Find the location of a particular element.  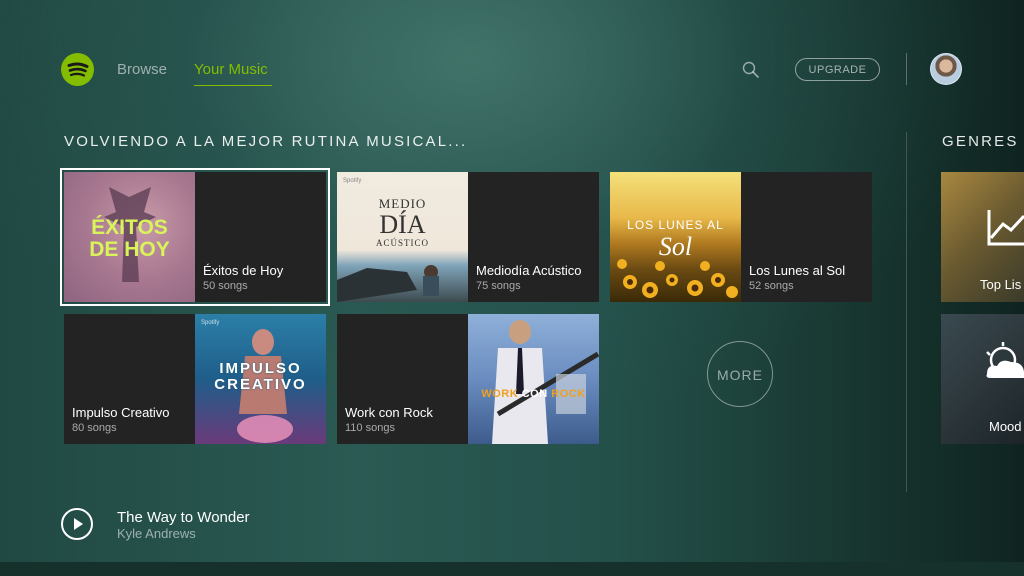

play-icon is located at coordinates (78, 524).